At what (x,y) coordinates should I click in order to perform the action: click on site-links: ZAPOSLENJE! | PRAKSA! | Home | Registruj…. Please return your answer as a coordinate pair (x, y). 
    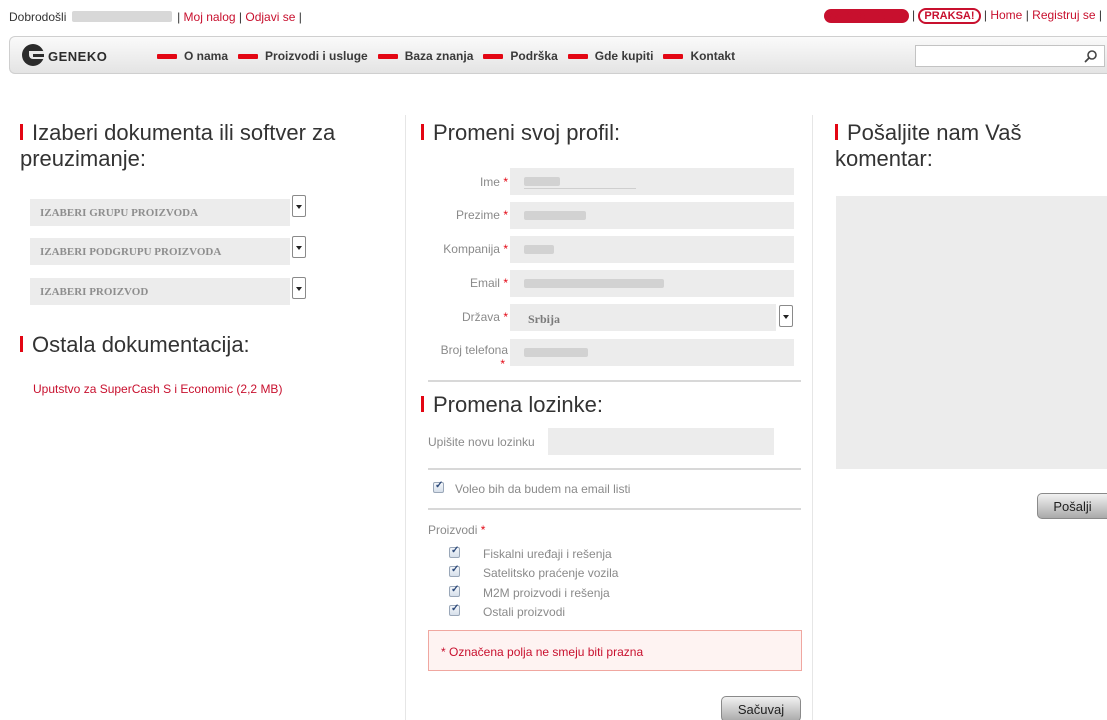
    Looking at the image, I should click on (962, 16).